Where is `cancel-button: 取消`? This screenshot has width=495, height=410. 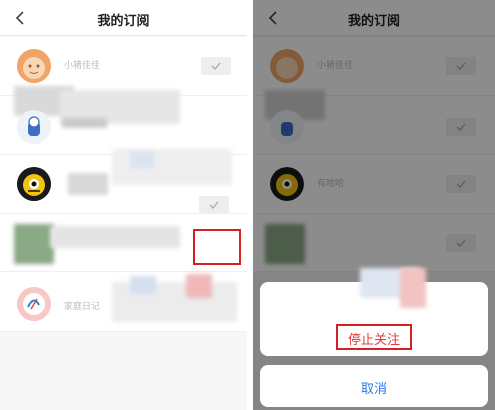
cancel-button: 取消 is located at coordinates (374, 387).